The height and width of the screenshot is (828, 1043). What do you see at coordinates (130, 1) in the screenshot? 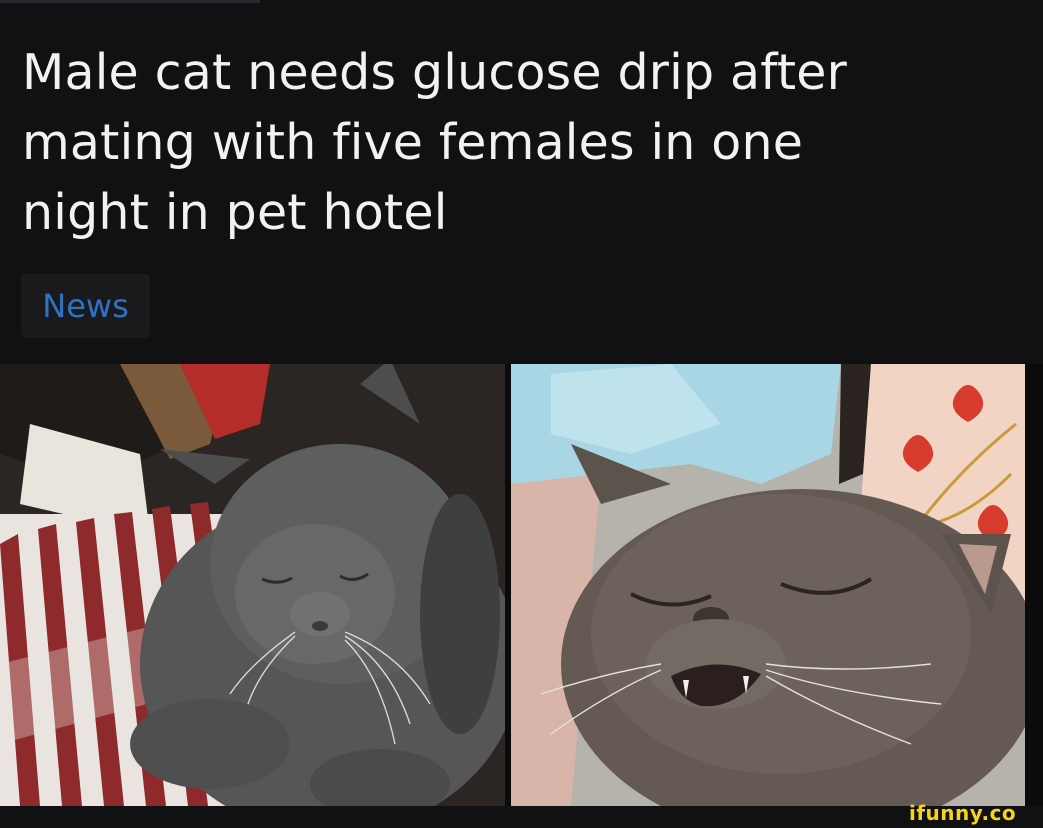
I see `top-divider` at bounding box center [130, 1].